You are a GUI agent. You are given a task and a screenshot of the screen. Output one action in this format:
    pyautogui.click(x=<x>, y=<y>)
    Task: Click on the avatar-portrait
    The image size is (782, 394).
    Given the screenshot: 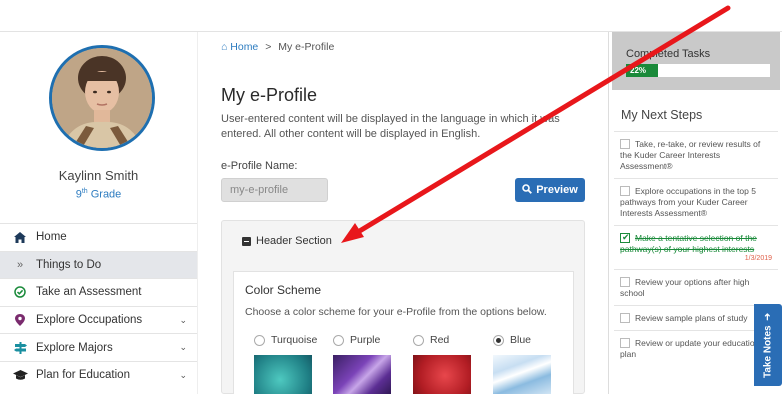 What is the action you would take?
    pyautogui.click(x=102, y=98)
    